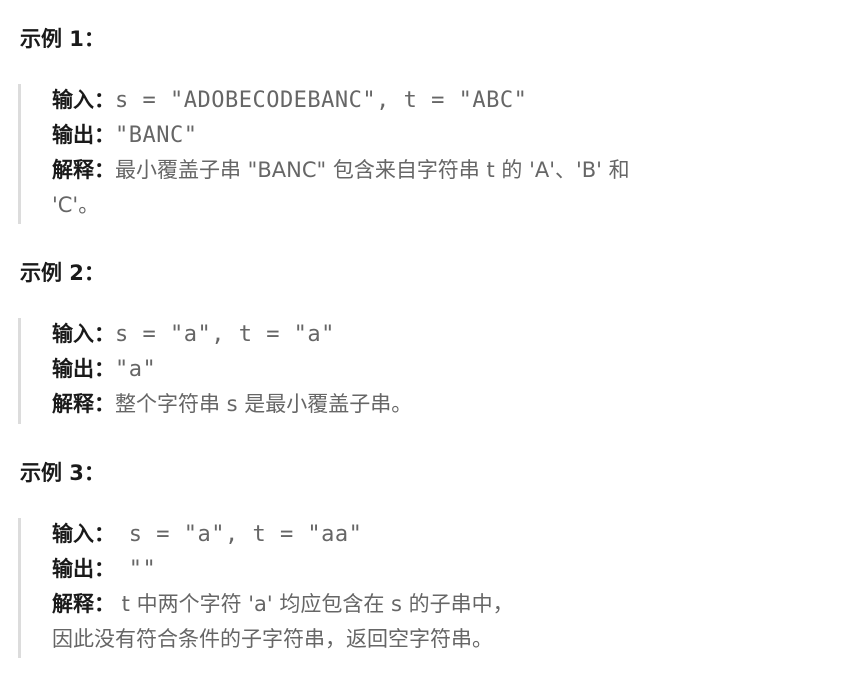 This screenshot has height=694, width=847. Describe the element at coordinates (136, 369) in the screenshot. I see `output-value: "a"` at that location.